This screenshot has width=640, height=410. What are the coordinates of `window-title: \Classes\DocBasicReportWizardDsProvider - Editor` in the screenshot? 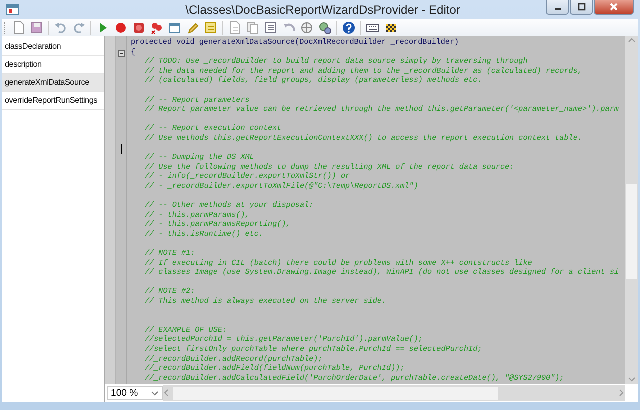 It's located at (323, 9).